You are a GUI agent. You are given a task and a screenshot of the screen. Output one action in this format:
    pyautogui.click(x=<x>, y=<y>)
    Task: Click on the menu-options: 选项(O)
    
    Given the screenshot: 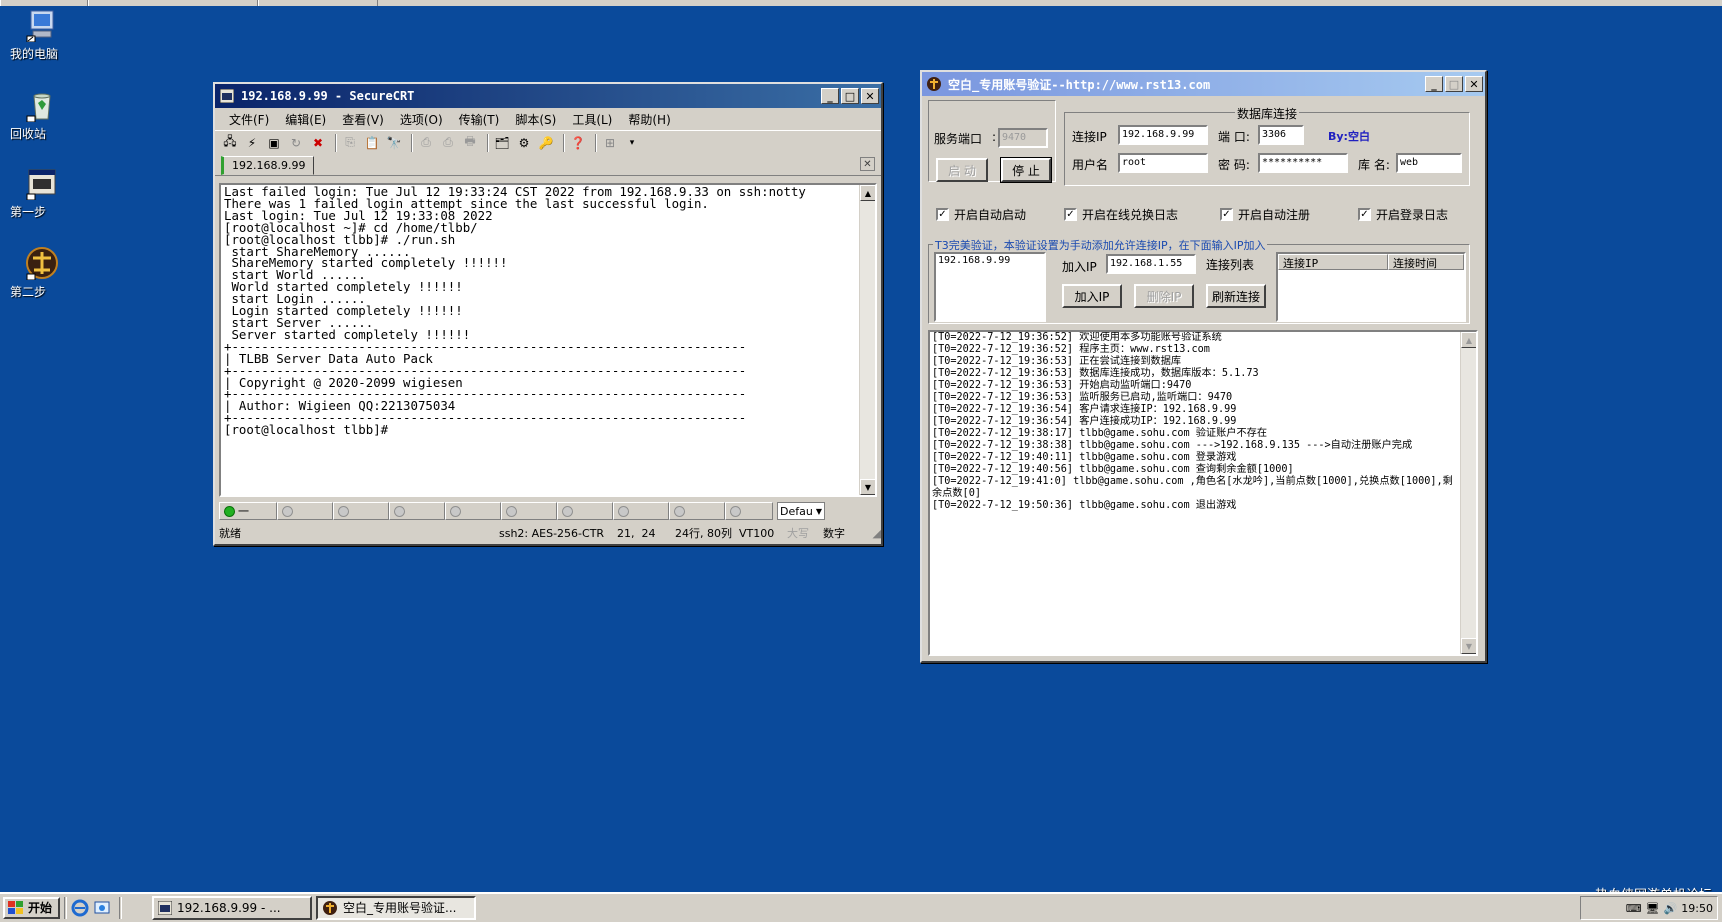 What is the action you would take?
    pyautogui.click(x=421, y=119)
    